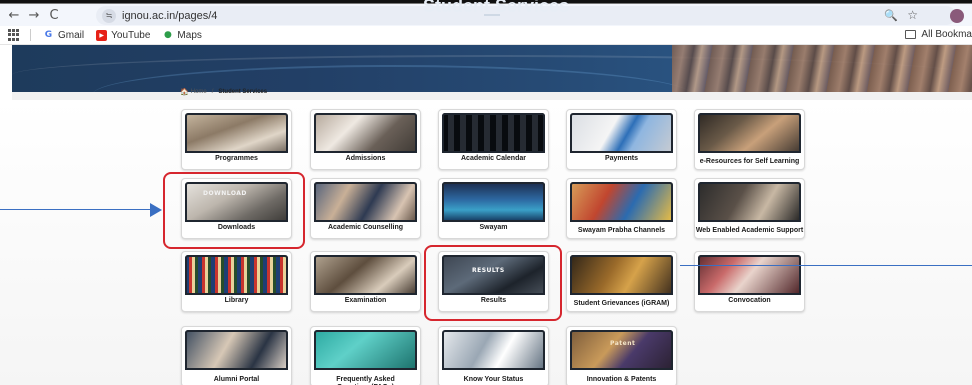 The width and height of the screenshot is (972, 385). I want to click on tile-label: Innovation & Patents, so click(621, 379).